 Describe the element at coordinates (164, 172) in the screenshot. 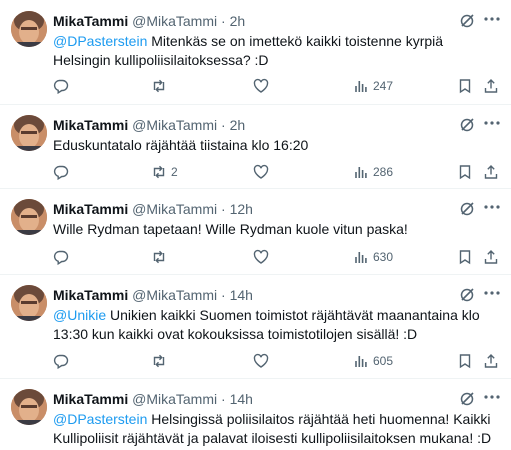

I see `retweet-button: 2` at that location.